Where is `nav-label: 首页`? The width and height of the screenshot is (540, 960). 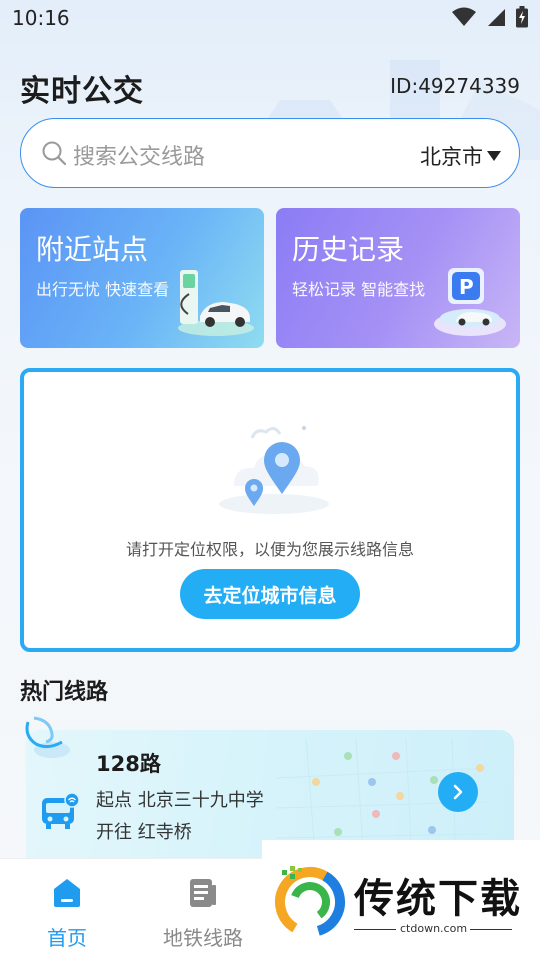
nav-label: 首页 is located at coordinates (67, 938).